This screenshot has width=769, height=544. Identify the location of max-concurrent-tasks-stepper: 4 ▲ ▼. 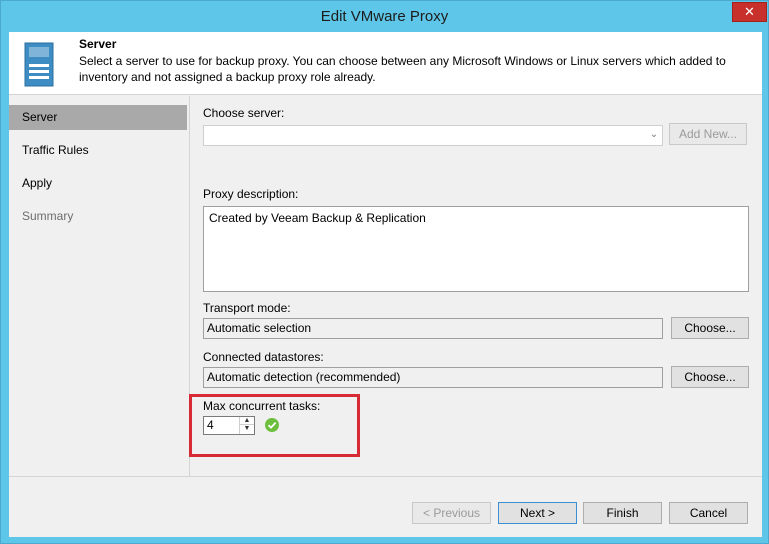
(229, 425).